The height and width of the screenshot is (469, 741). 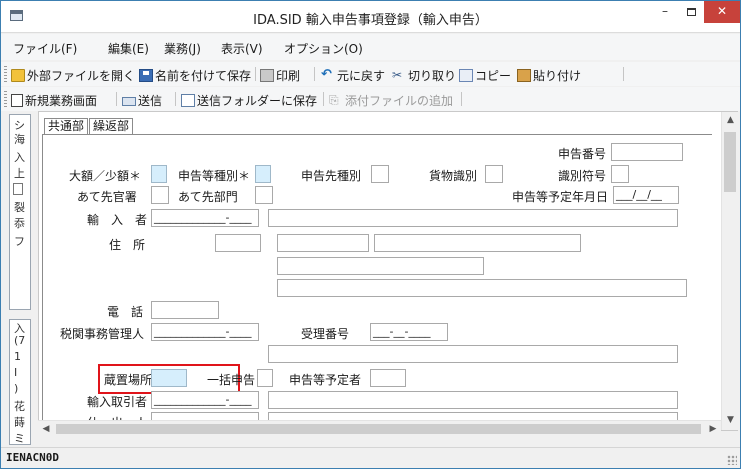 I want to click on tree-item: 入, so click(x=19, y=157).